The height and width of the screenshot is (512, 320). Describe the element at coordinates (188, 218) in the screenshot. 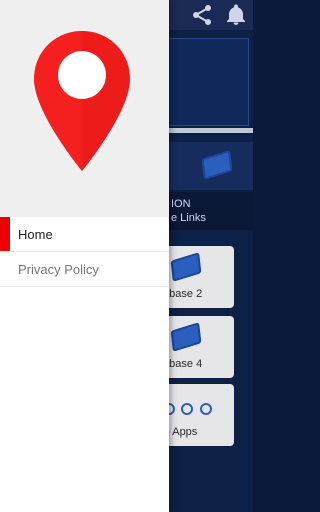

I see `section-line-2: e Links` at that location.